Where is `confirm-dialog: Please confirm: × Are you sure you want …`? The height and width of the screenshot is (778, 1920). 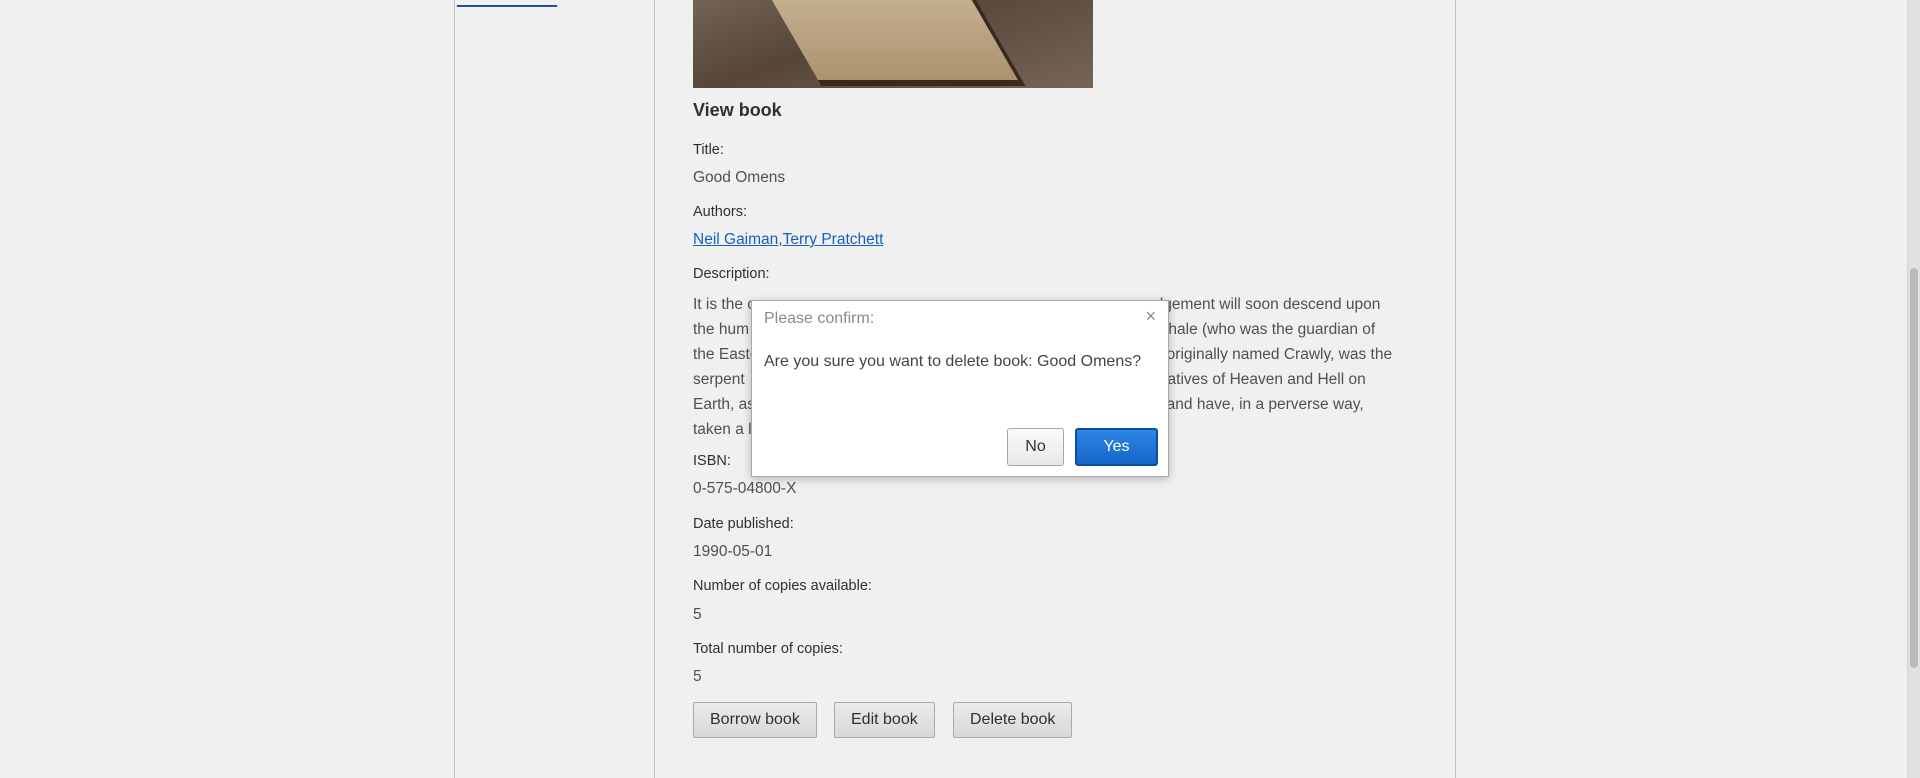 confirm-dialog: Please confirm: × Are you sure you want … is located at coordinates (960, 388).